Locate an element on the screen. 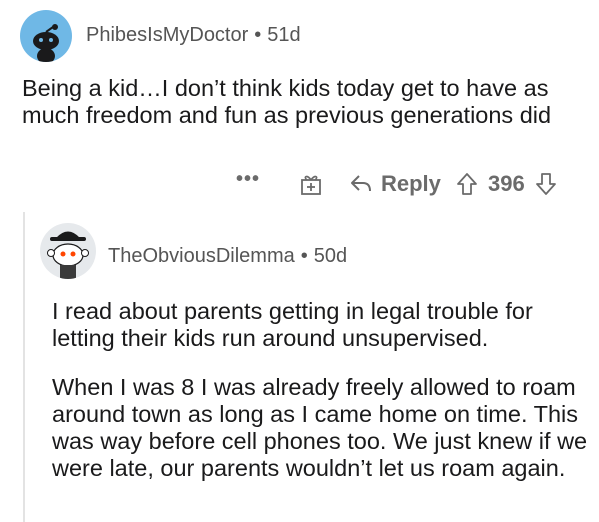 The width and height of the screenshot is (599, 522). comment-meta: TheObviousDilemma • 50d is located at coordinates (227, 256).